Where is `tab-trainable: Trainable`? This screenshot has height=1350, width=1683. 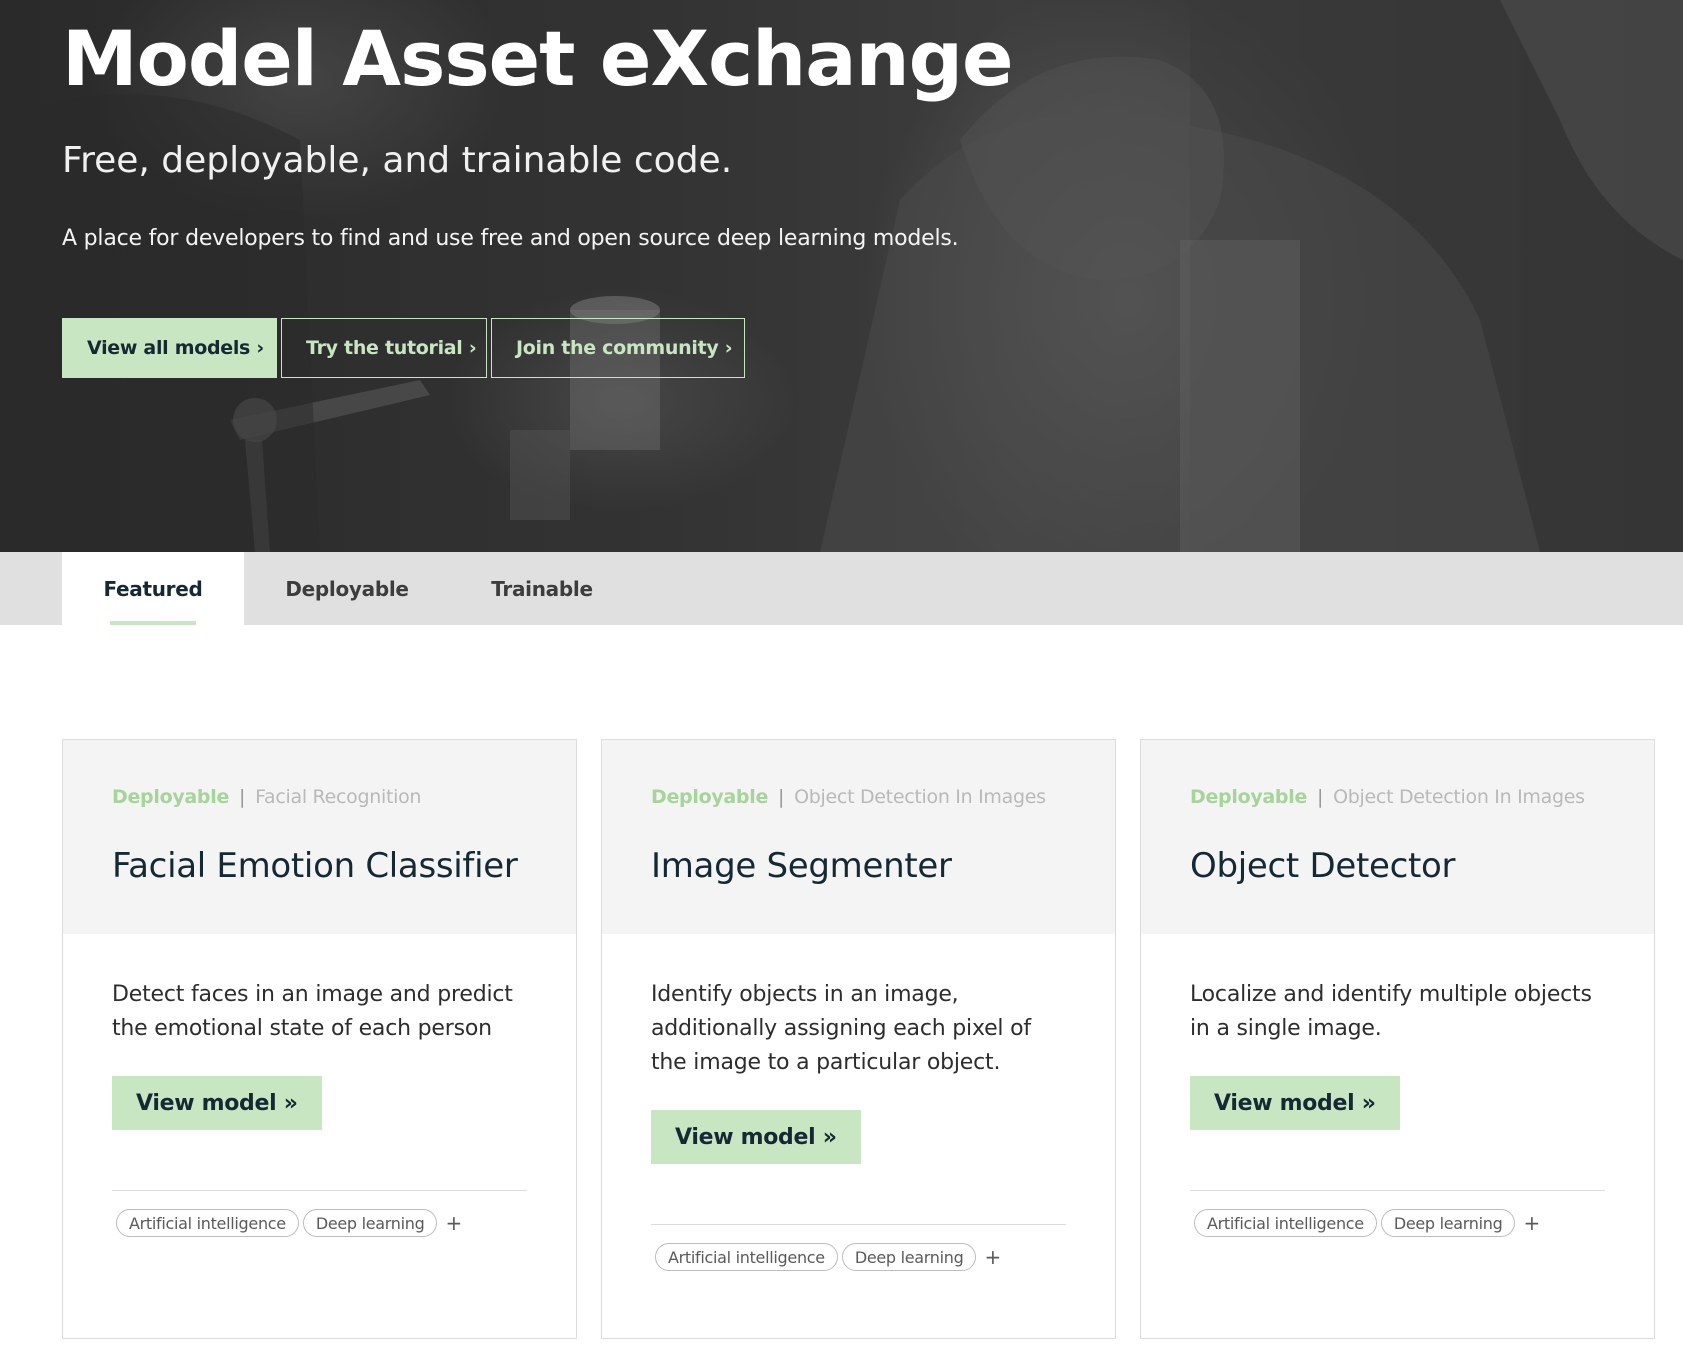 tab-trainable: Trainable is located at coordinates (542, 588).